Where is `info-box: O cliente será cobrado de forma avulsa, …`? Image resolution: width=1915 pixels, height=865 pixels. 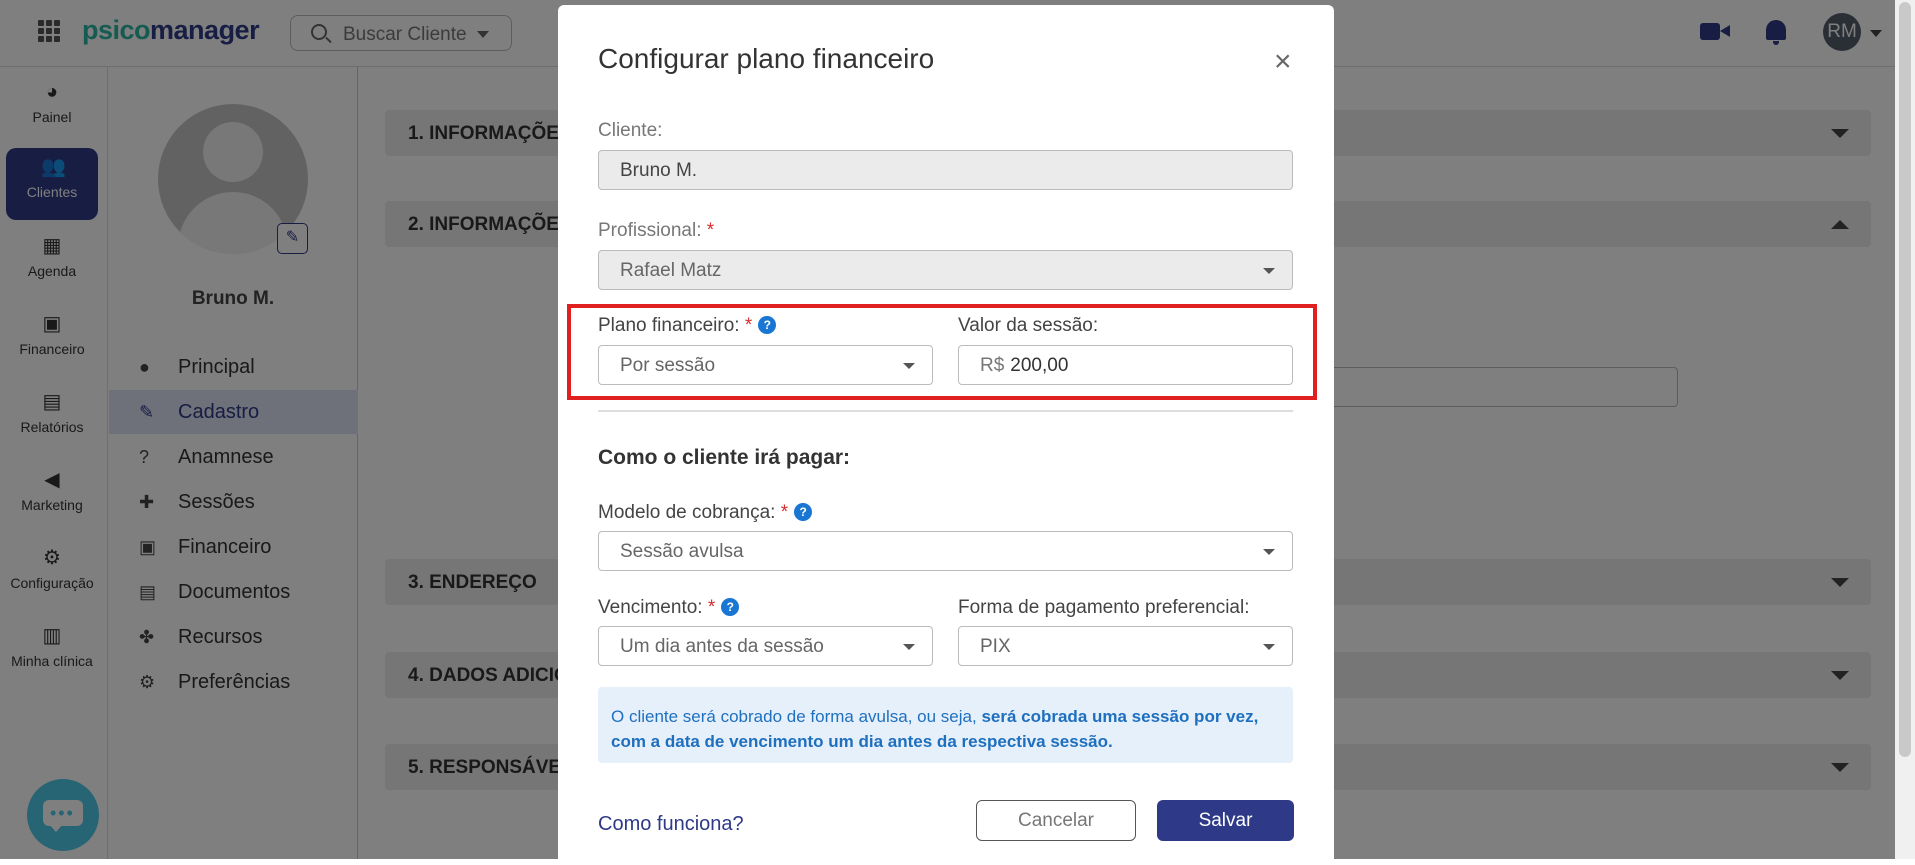
info-box: O cliente será cobrado de forma avulsa, … is located at coordinates (945, 725).